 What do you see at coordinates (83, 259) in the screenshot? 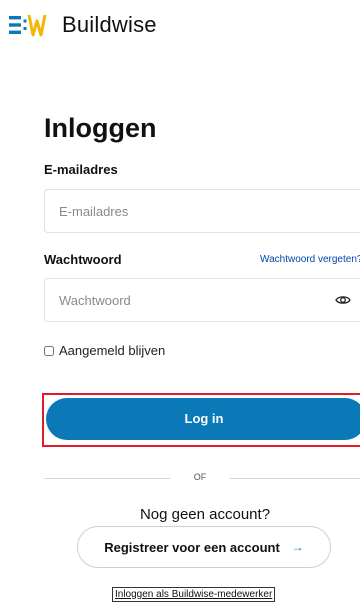
I see `password-label: Wachtwoord` at bounding box center [83, 259].